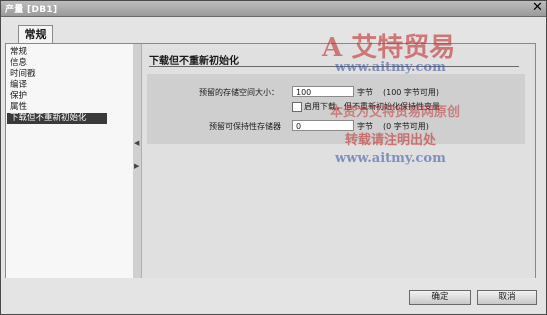  What do you see at coordinates (31, 10) in the screenshot?
I see `window-title: 产量 [DB1]` at bounding box center [31, 10].